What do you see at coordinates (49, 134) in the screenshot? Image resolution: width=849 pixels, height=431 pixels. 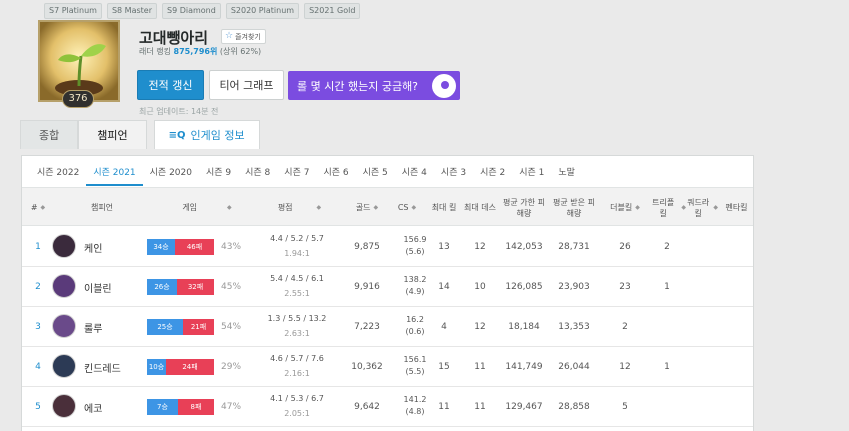 I see `tab-overview: 종합` at bounding box center [49, 134].